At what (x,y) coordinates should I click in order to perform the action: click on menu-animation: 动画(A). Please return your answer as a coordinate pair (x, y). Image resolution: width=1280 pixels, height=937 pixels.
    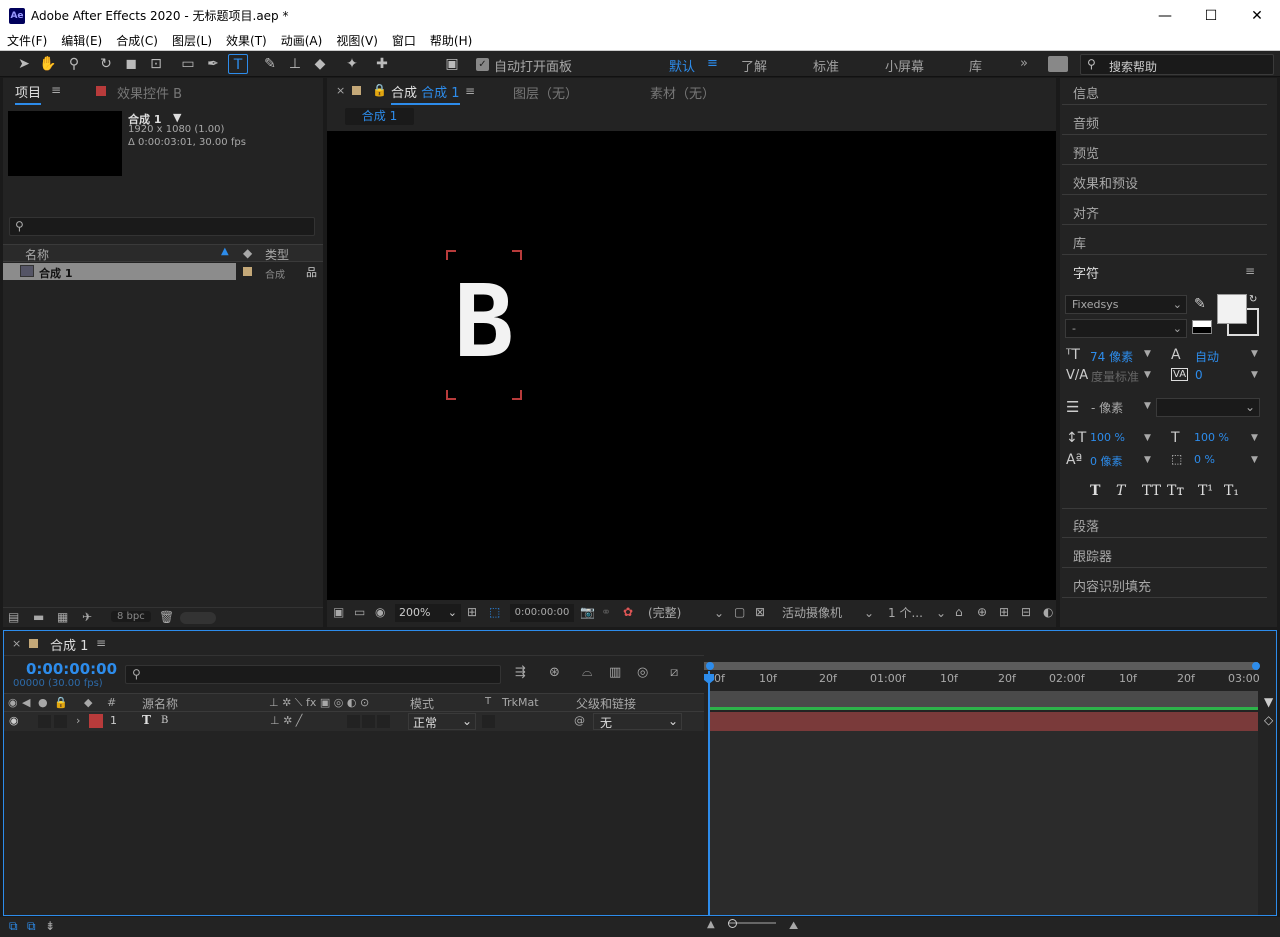
    Looking at the image, I should click on (302, 40).